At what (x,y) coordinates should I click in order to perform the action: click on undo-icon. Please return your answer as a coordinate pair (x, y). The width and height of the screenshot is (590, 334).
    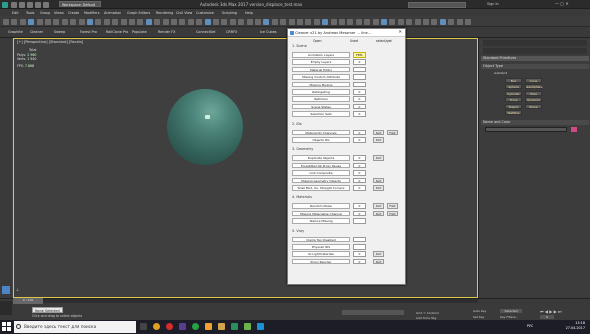
    Looking at the image, I should click on (38, 4).